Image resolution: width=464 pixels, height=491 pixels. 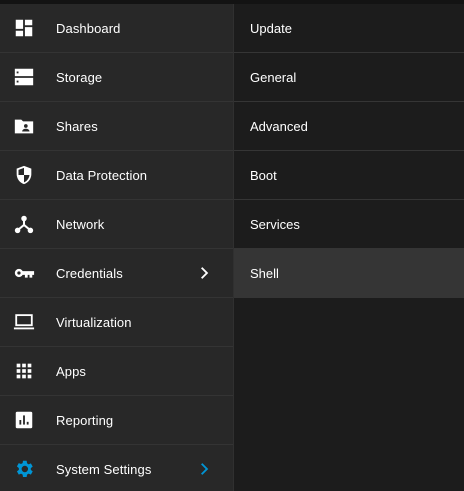 What do you see at coordinates (349, 273) in the screenshot?
I see `submenu-item-shell: Shell` at bounding box center [349, 273].